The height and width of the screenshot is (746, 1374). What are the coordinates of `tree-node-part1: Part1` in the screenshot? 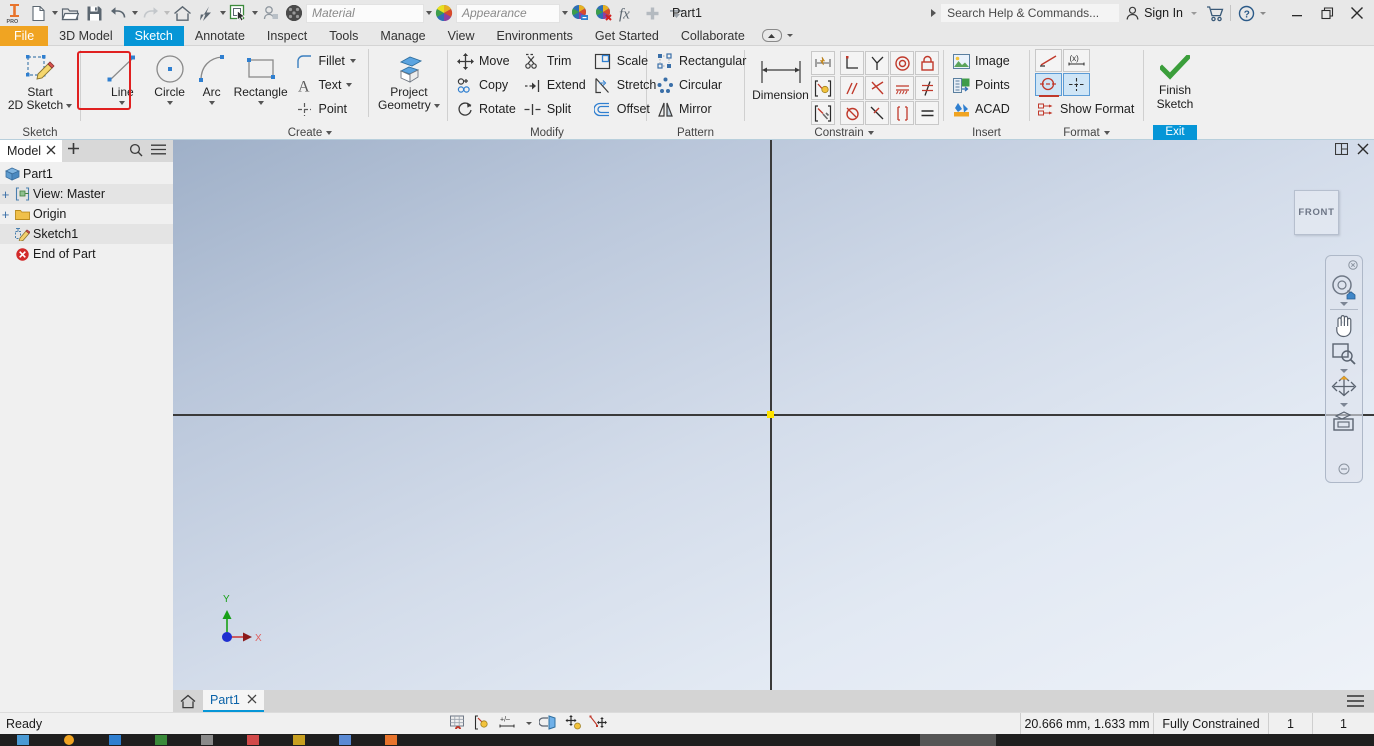 It's located at (86, 174).